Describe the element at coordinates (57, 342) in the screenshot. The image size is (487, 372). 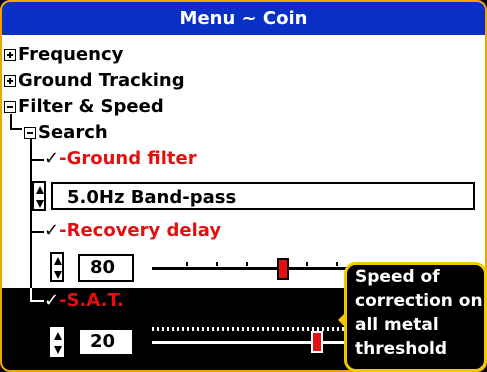
I see `sat-spin-arrows` at that location.